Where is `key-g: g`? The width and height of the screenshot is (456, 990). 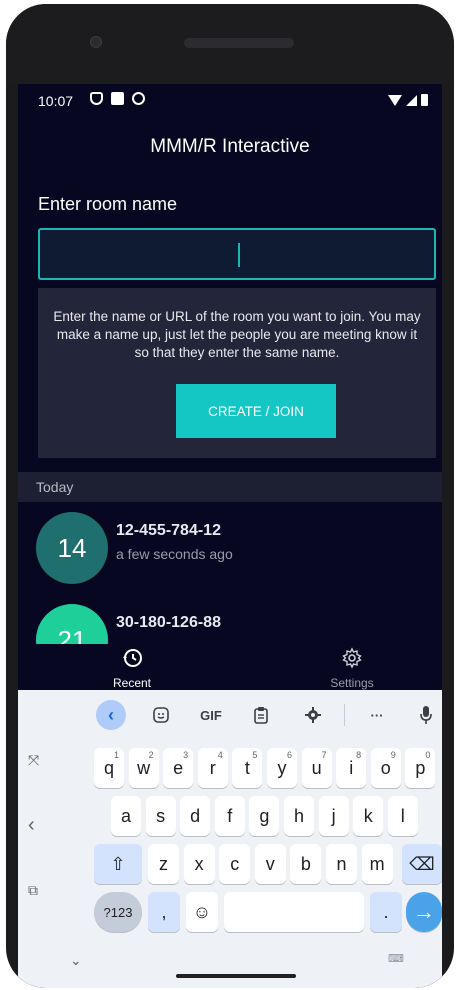 key-g: g is located at coordinates (264, 816).